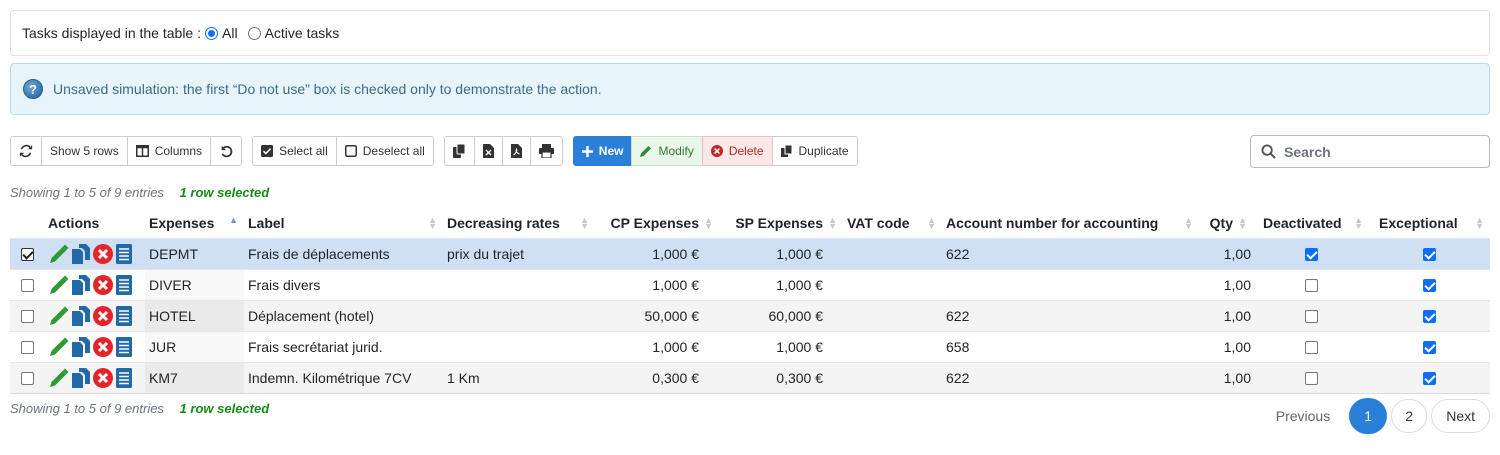  Describe the element at coordinates (221, 33) in the screenshot. I see `filter-all-option: All` at that location.